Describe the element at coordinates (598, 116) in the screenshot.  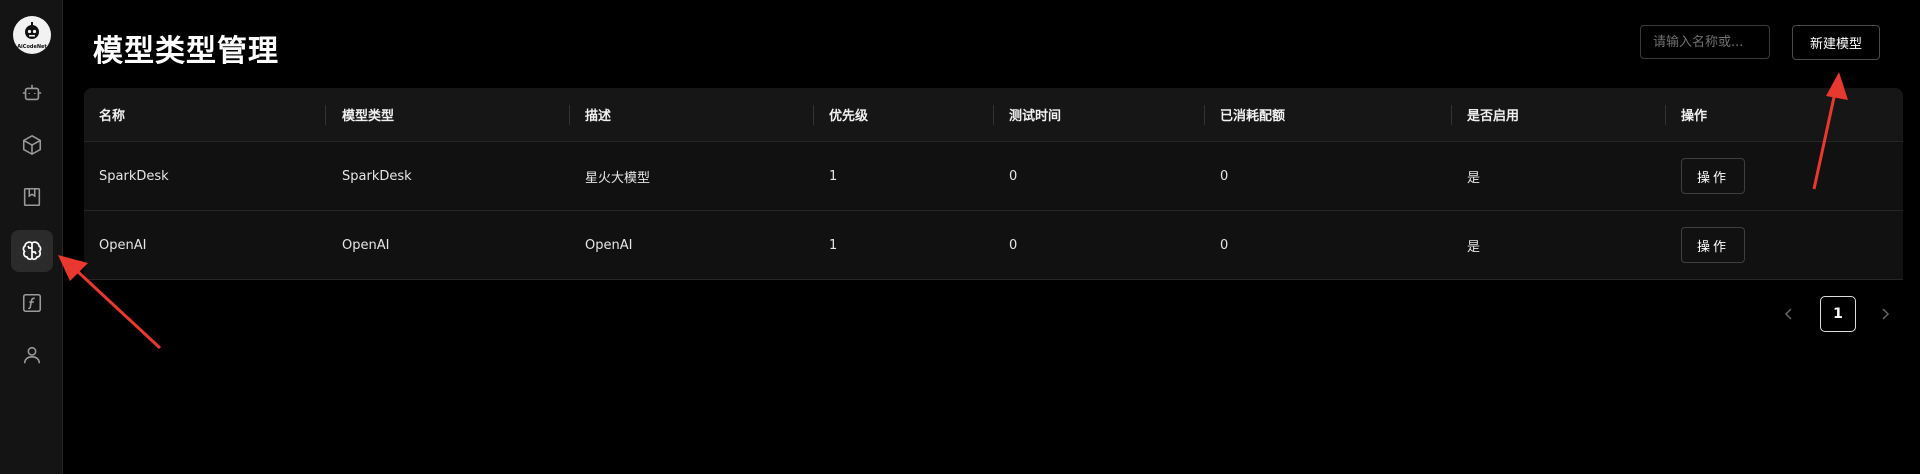
I see `column-header-description: 描述` at that location.